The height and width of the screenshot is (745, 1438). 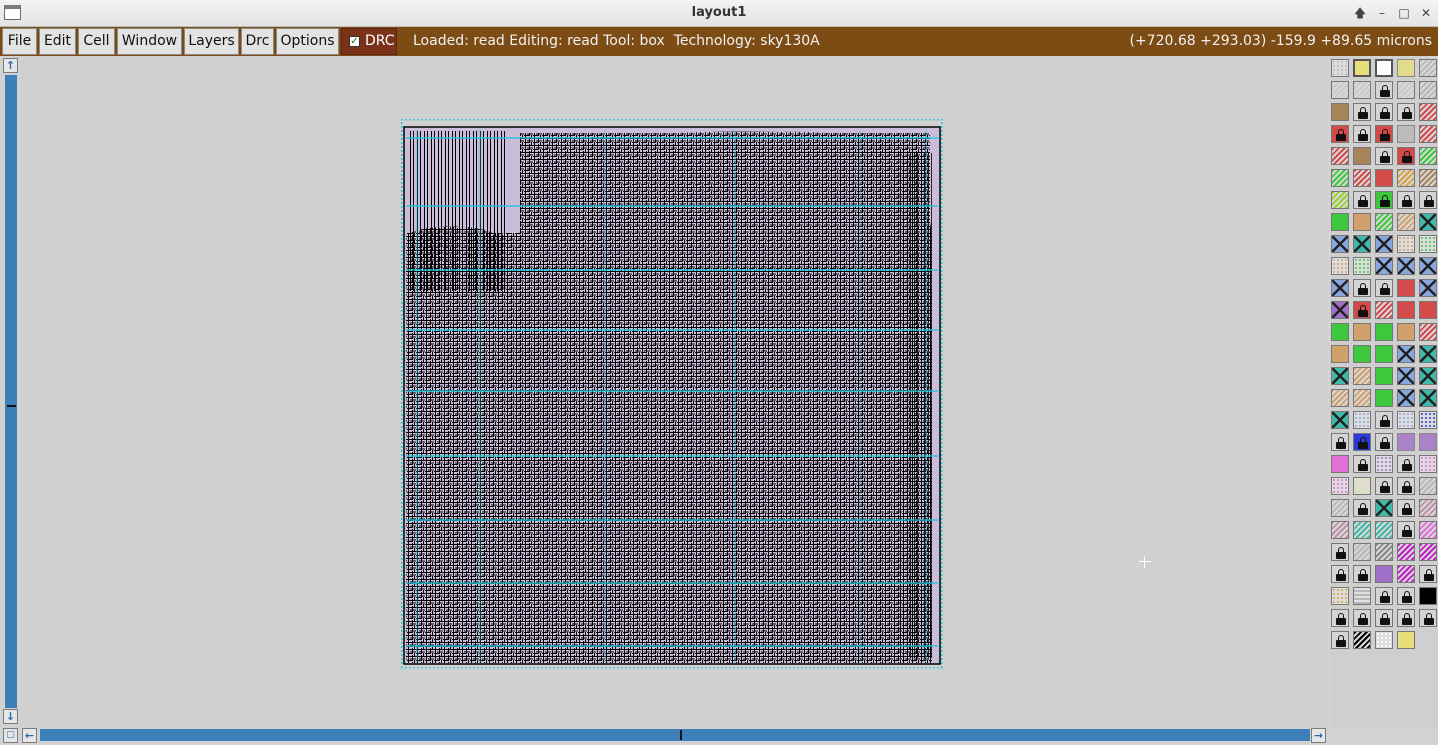 I want to click on vertical-scrollbar: ↑ ↓, so click(x=10, y=392).